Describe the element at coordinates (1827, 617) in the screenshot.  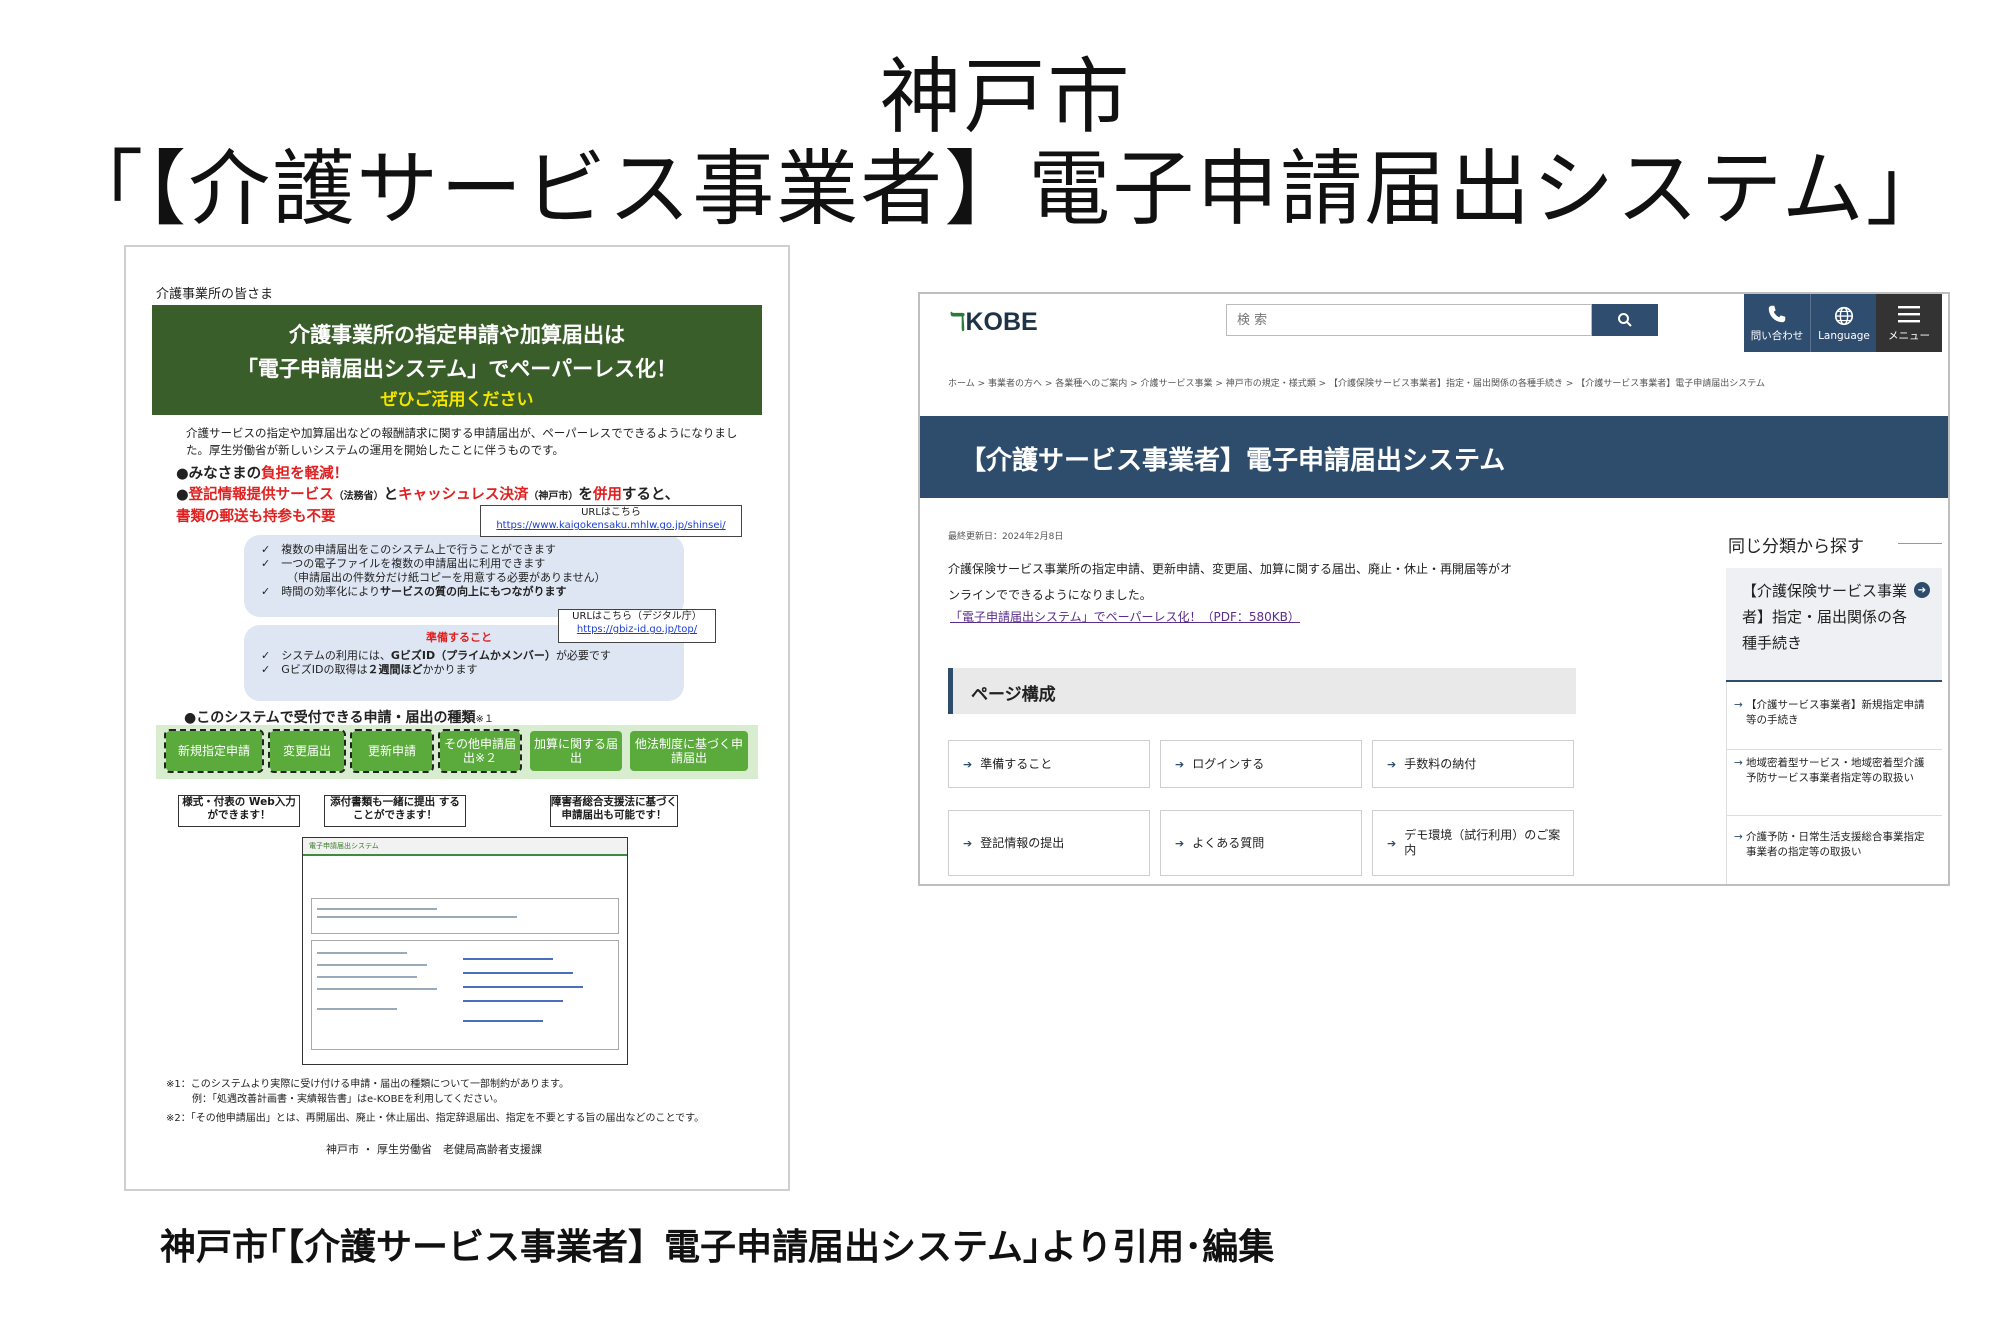
I see `side-category-text: 【介護保険サービス事業者】指定・届出関係の各種手続き` at that location.